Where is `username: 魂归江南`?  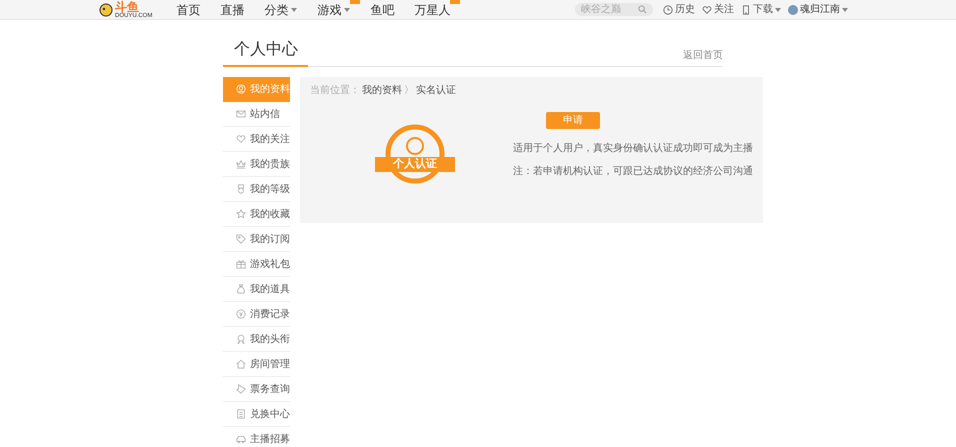 username: 魂归江南 is located at coordinates (820, 9).